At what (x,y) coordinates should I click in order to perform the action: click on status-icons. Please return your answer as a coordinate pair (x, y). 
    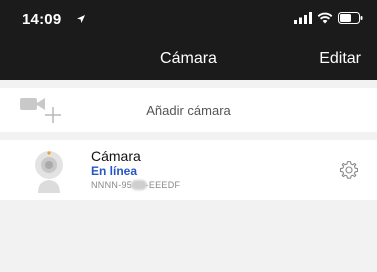
    Looking at the image, I should click on (328, 18).